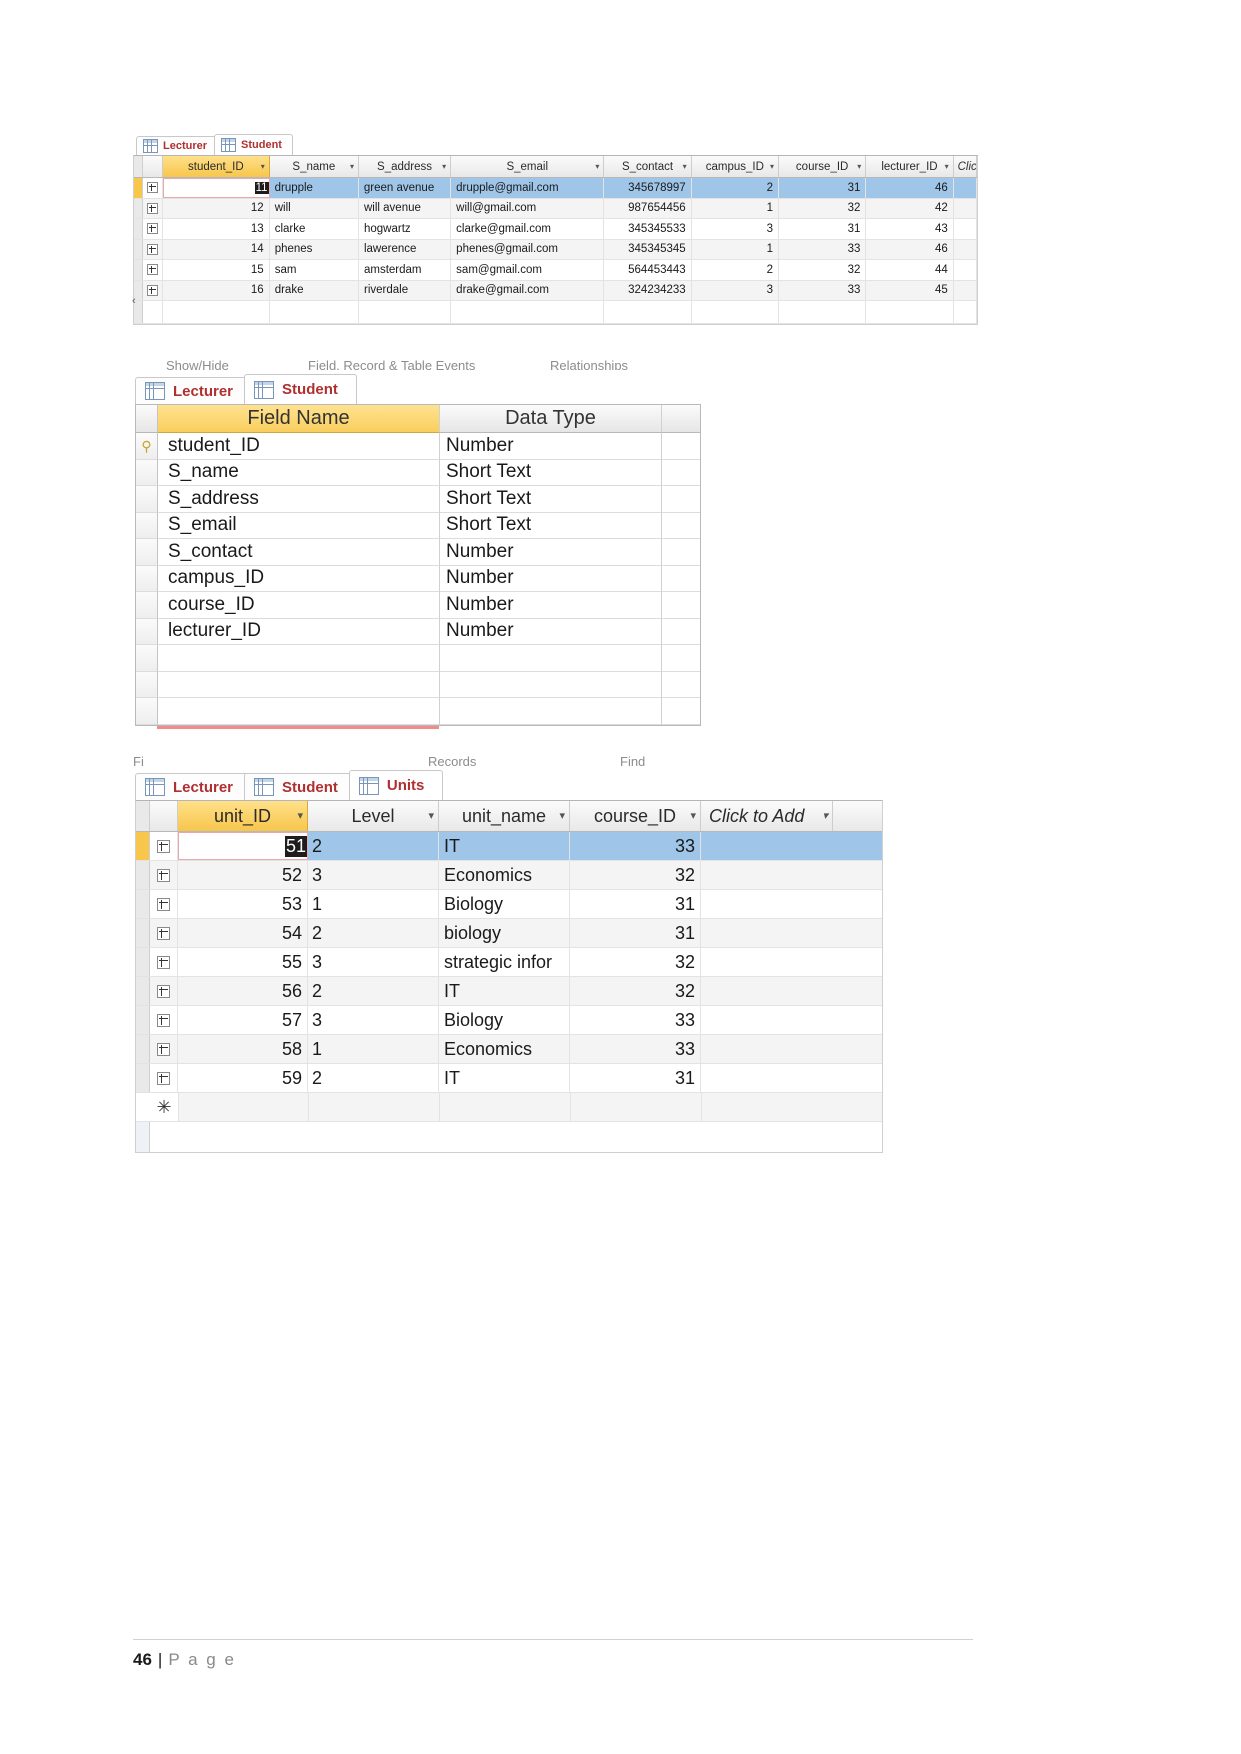 Image resolution: width=1241 pixels, height=1754 pixels. Describe the element at coordinates (681, 419) in the screenshot. I see `column-header-description` at that location.